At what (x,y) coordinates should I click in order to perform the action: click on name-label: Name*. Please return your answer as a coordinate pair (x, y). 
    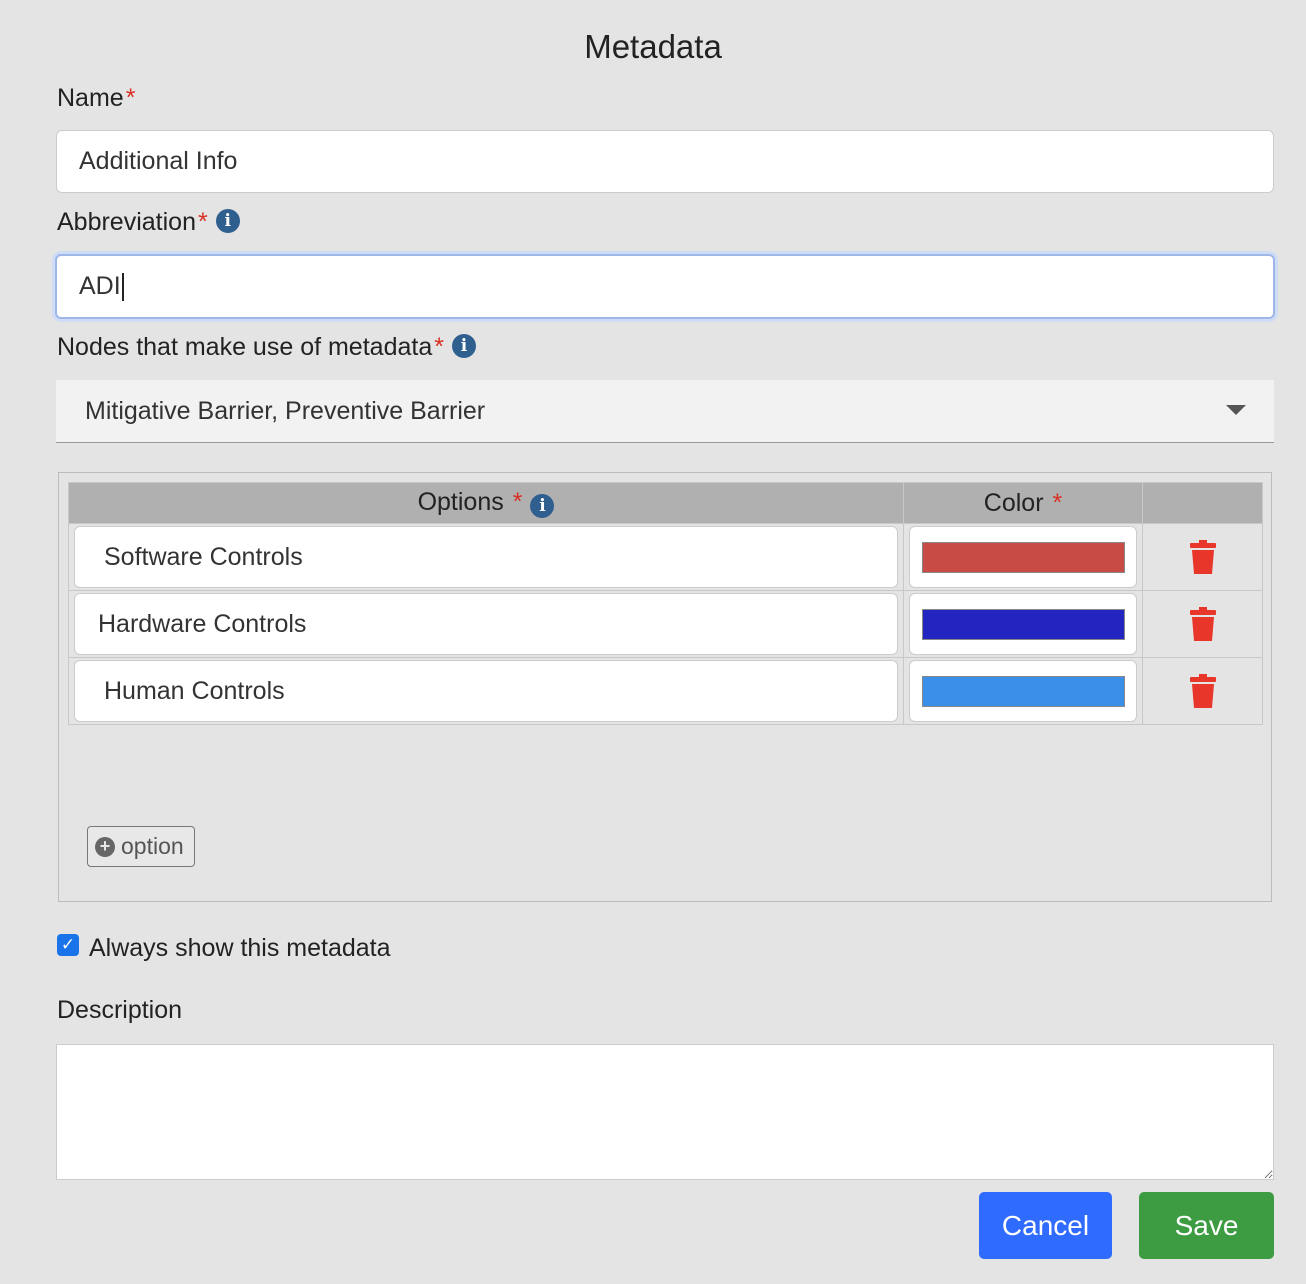
    Looking at the image, I should click on (96, 98).